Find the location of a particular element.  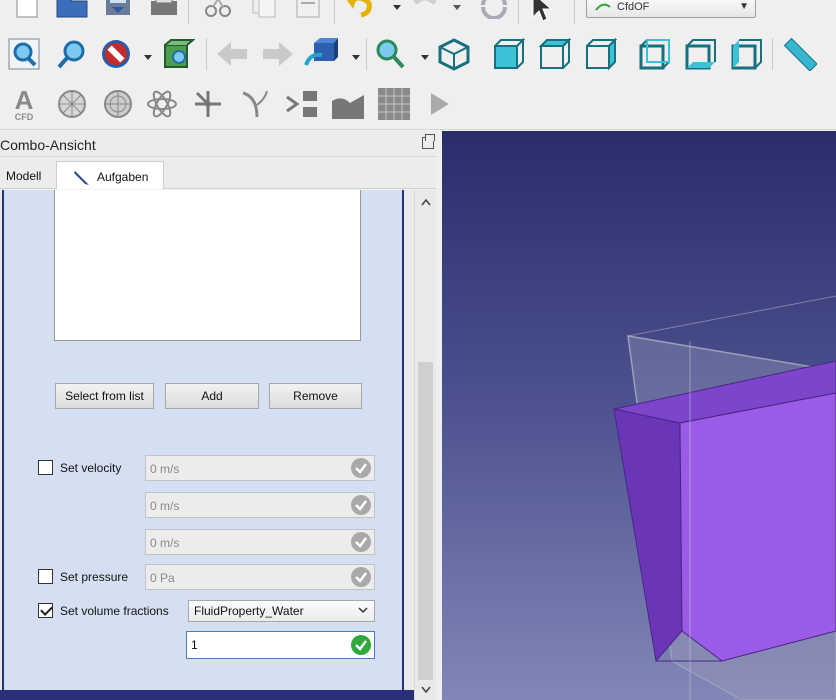

cfd-analysis-icon: A CFD is located at coordinates (24, 104).